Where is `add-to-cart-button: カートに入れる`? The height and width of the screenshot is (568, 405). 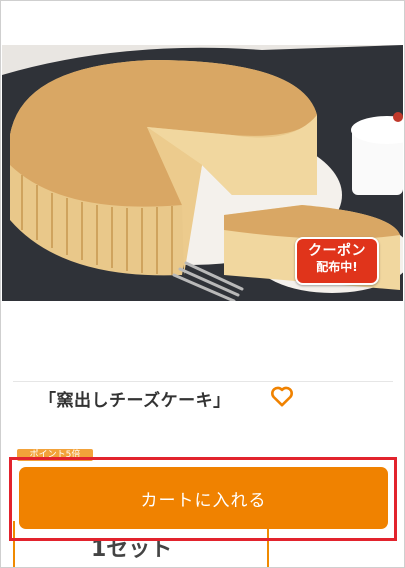 add-to-cart-button: カートに入れる is located at coordinates (203, 498).